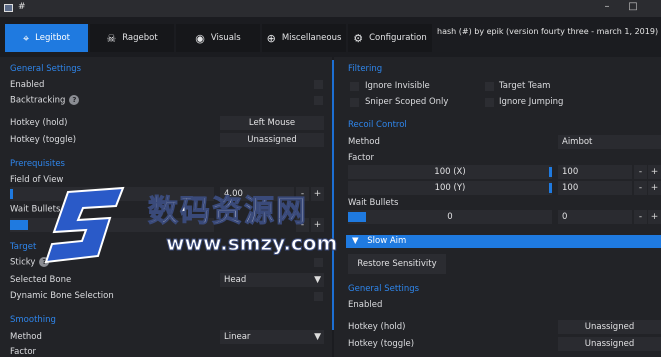  What do you see at coordinates (654, 188) in the screenshot?
I see `recoil-y-plus-button: +` at bounding box center [654, 188].